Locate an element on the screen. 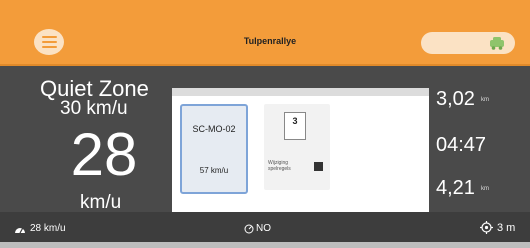 This screenshot has height=248, width=530. sign-number: 3 is located at coordinates (295, 121).